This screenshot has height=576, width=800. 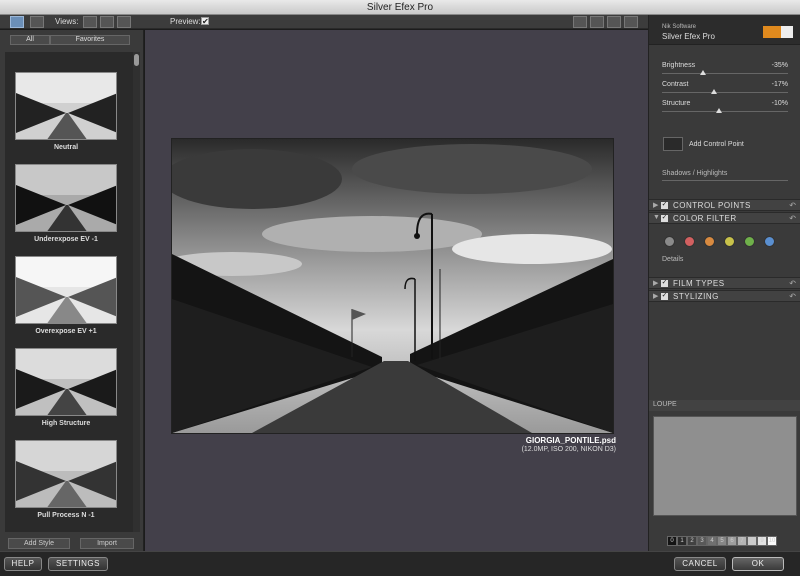 I want to click on section-stylizing: ▶ ✓ STYLIZING ↶, so click(x=724, y=296).